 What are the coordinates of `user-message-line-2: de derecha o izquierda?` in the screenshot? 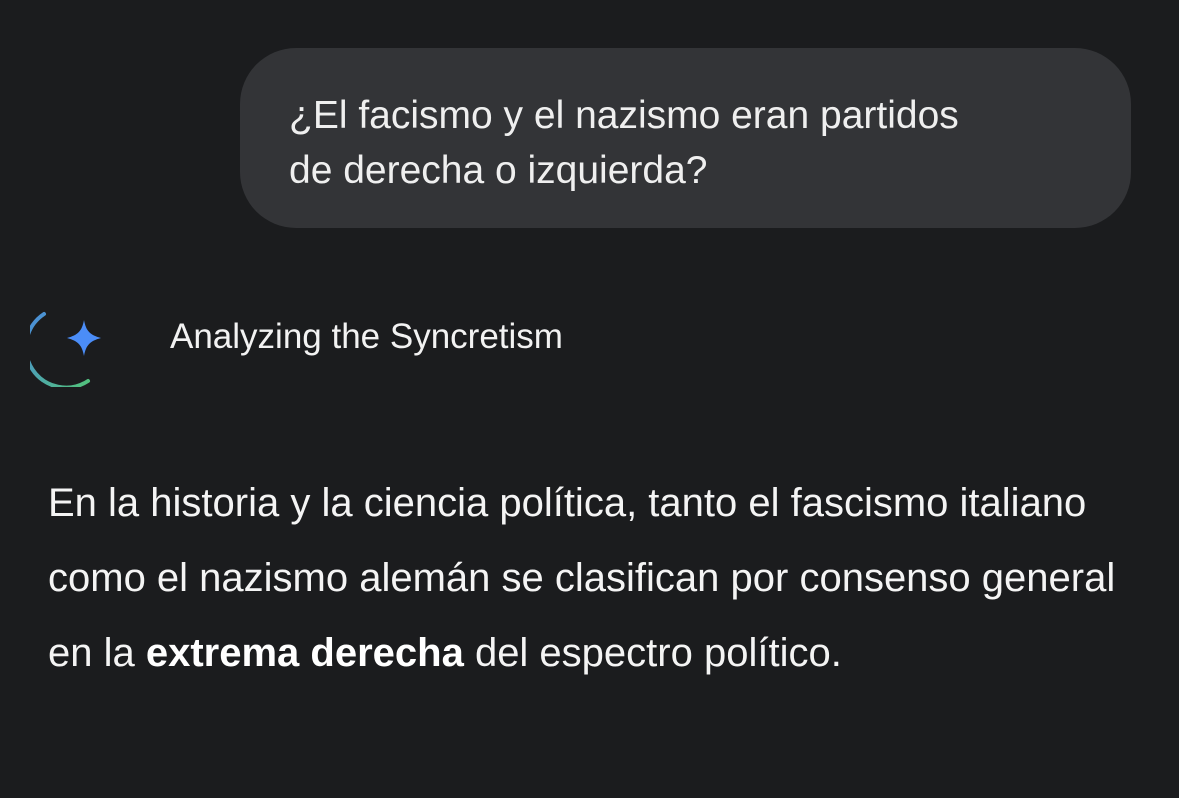 It's located at (498, 170).